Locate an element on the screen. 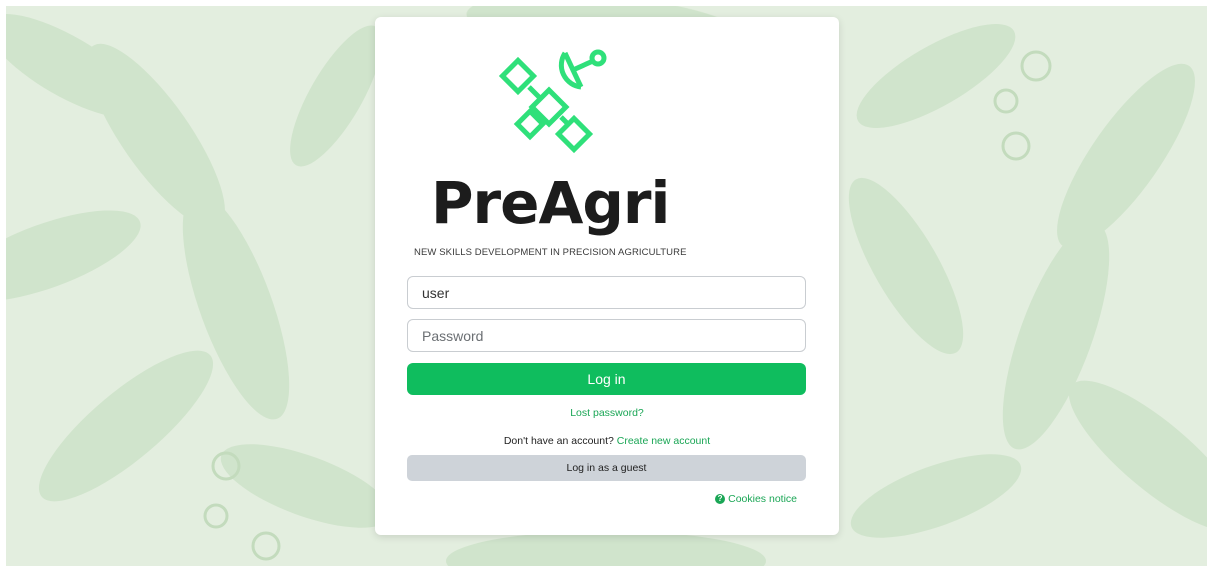 This screenshot has width=1207, height=566. satellite-icon is located at coordinates (553, 101).